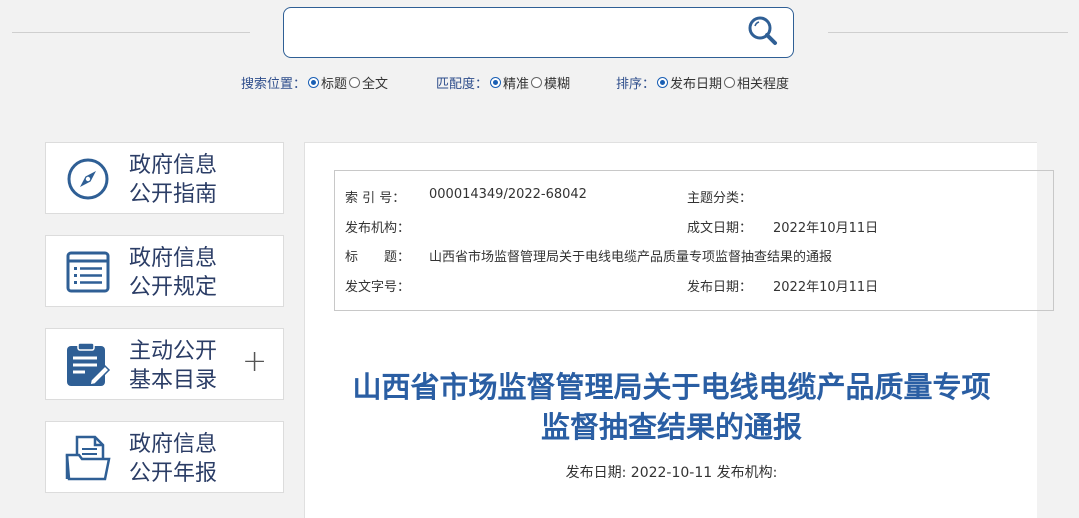  I want to click on radio-title-label: 标题, so click(334, 84).